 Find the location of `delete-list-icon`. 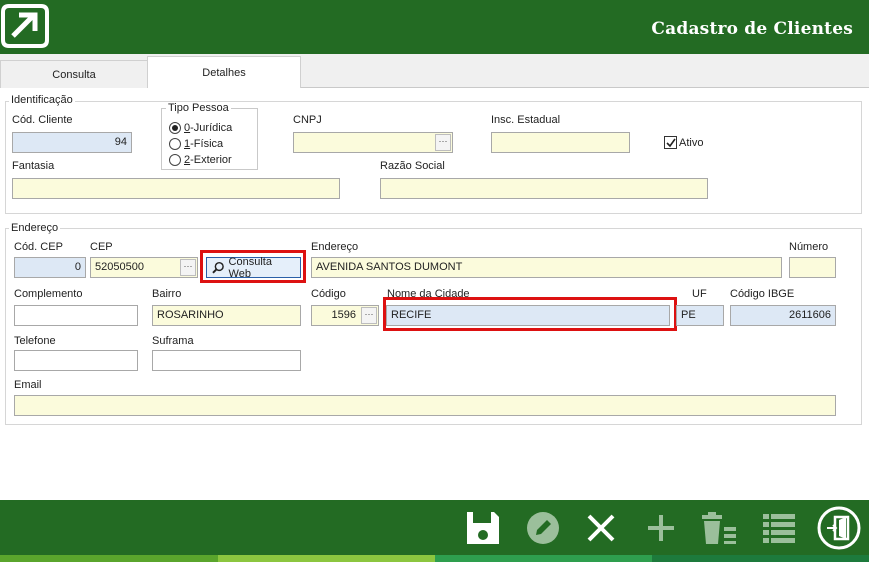

delete-list-icon is located at coordinates (719, 528).